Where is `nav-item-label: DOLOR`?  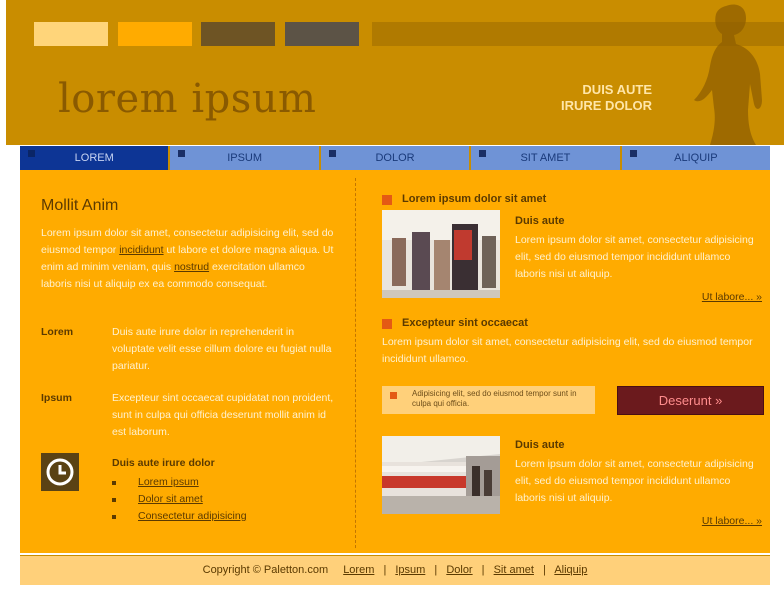
nav-item-label: DOLOR is located at coordinates (395, 158).